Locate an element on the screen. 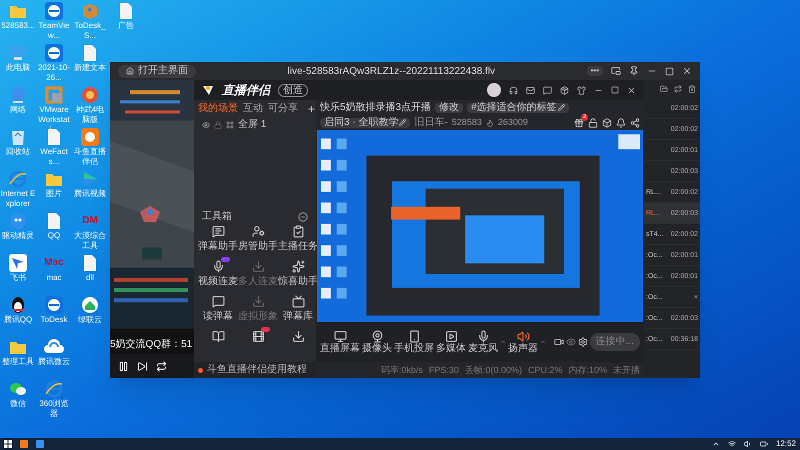 The image size is (800, 450). start-icon is located at coordinates (8, 444).